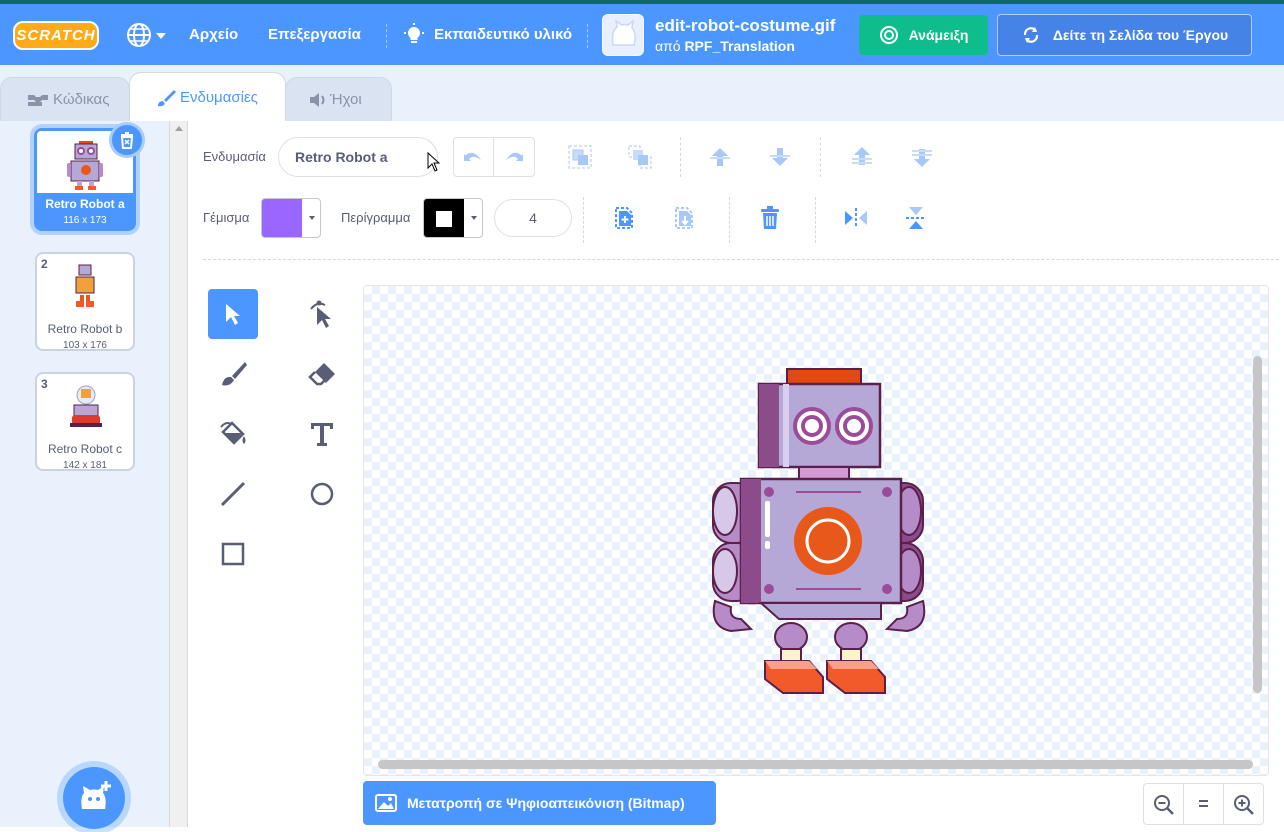 The height and width of the screenshot is (832, 1284). I want to click on delete-costume-button, so click(127, 140).